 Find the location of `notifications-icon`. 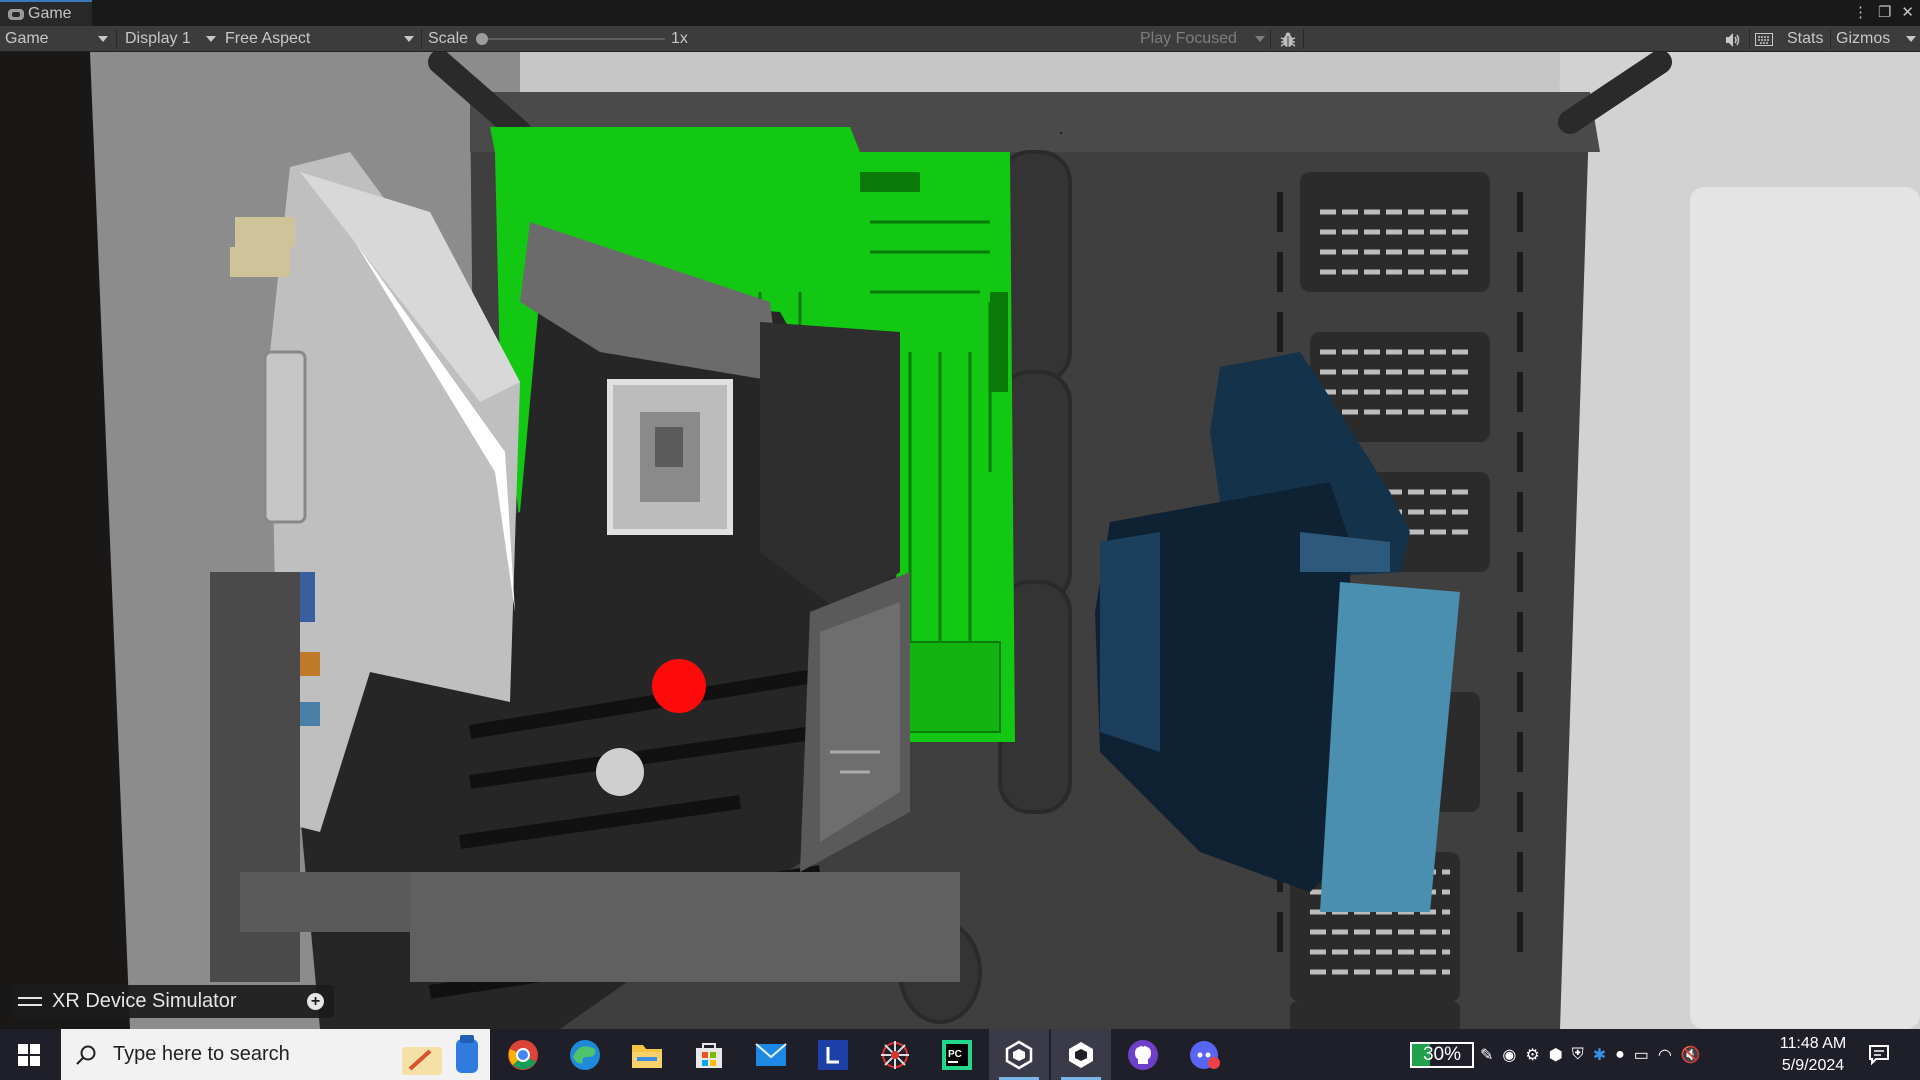

notifications-icon is located at coordinates (1879, 1055).